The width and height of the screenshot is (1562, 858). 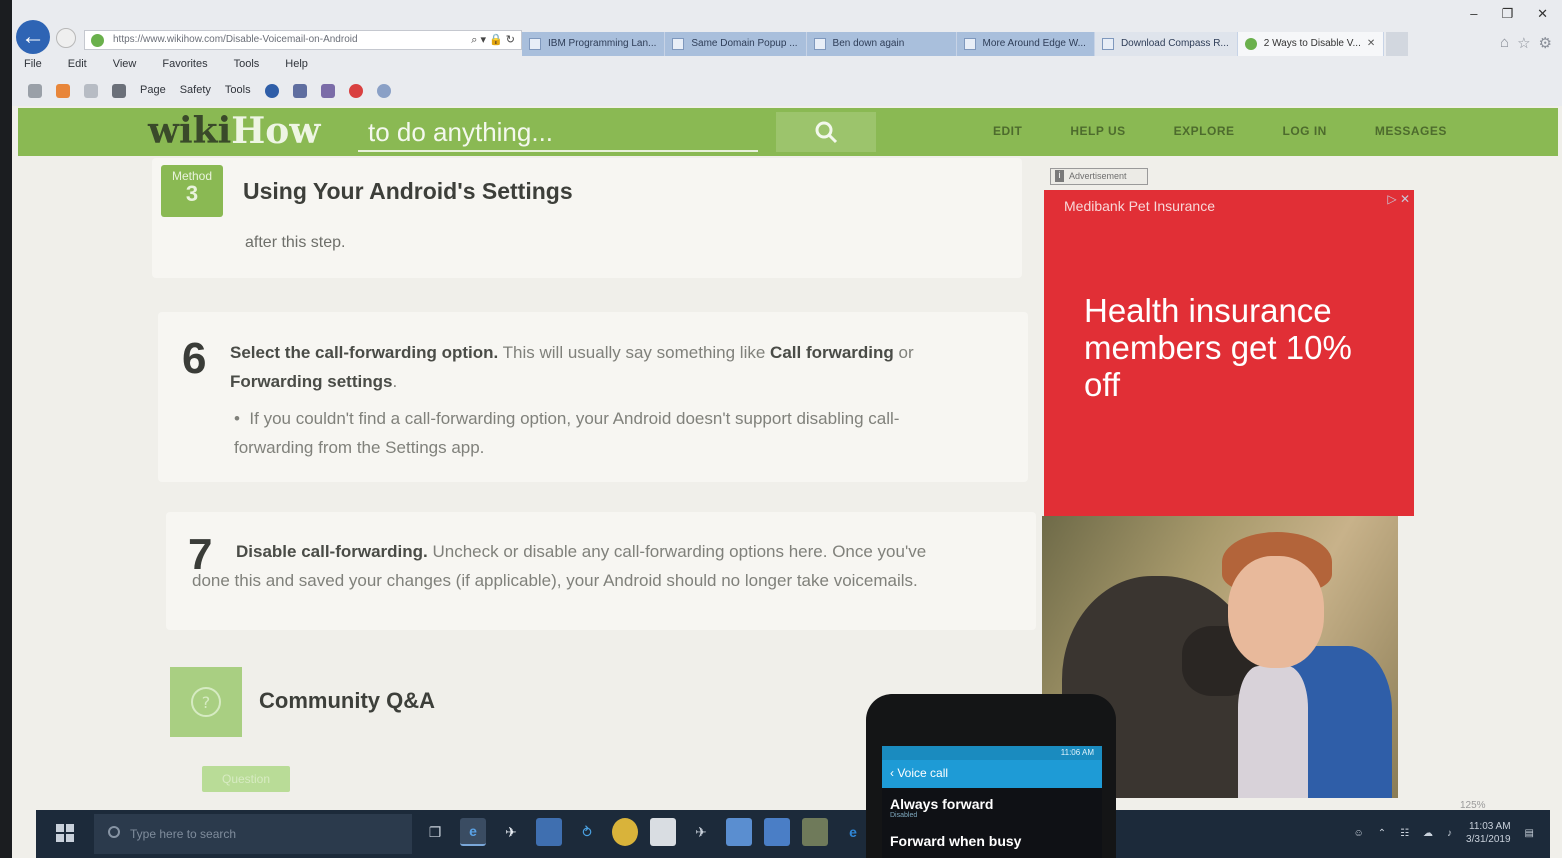 What do you see at coordinates (192, 193) in the screenshot?
I see `method-number: 3` at bounding box center [192, 193].